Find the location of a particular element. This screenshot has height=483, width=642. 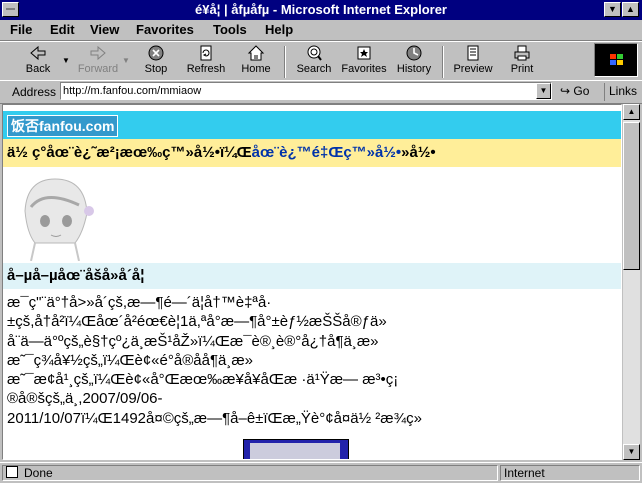

search-icon is located at coordinates (314, 53).